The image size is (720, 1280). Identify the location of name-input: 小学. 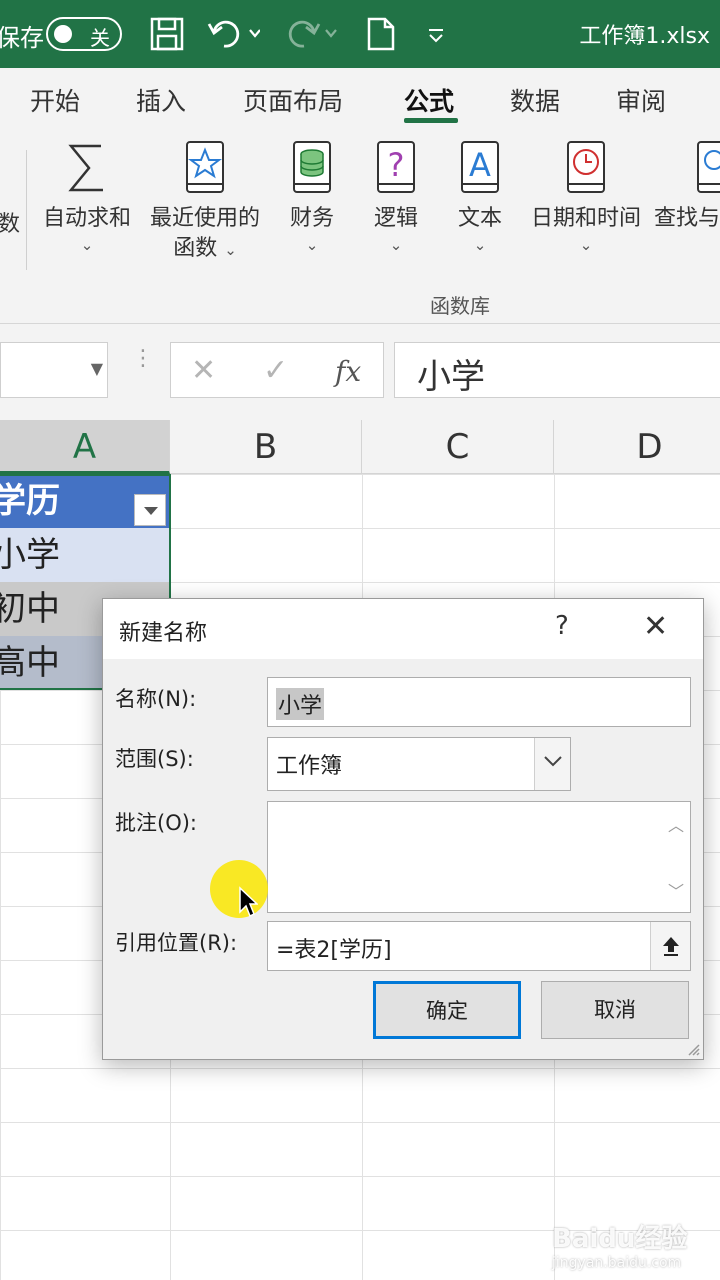
(479, 702).